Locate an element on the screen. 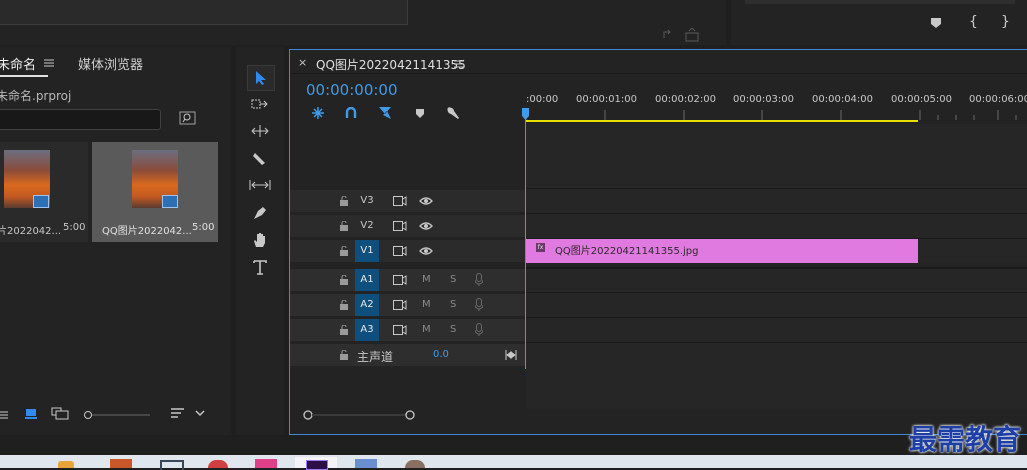 The image size is (1027, 470). chevron-down-icon is located at coordinates (200, 413).